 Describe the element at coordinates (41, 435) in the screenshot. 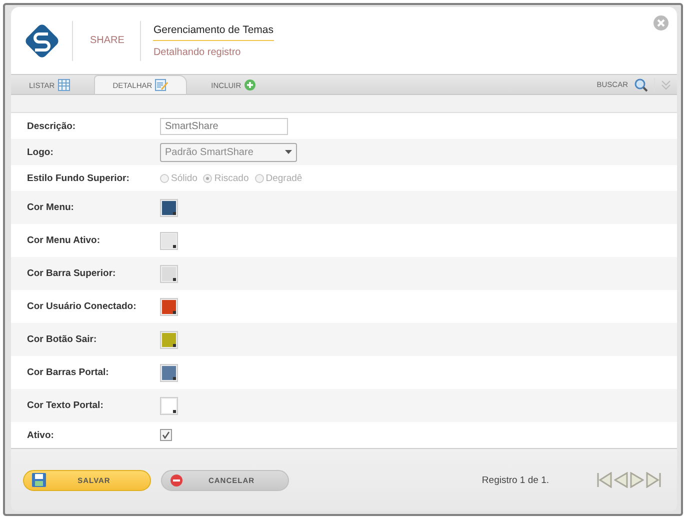

I see `field-label: Ativo:` at that location.